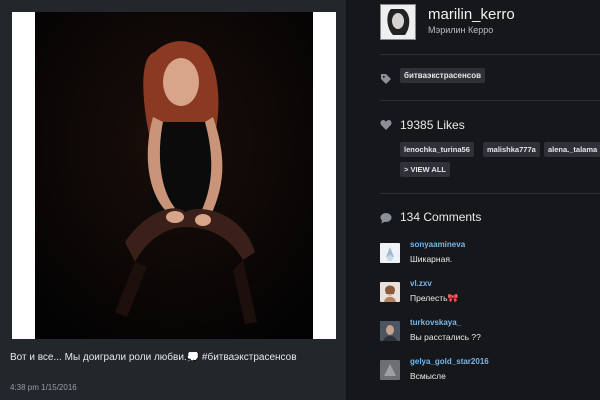 This screenshot has width=600, height=400. Describe the element at coordinates (572, 149) in the screenshot. I see `liker-chip: alena._talama` at that location.